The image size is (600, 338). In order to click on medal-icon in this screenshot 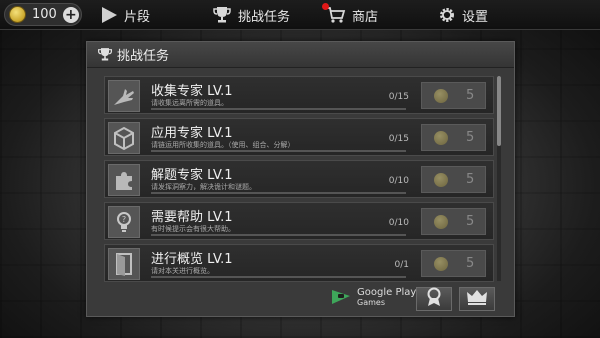, I will do `click(434, 299)`.